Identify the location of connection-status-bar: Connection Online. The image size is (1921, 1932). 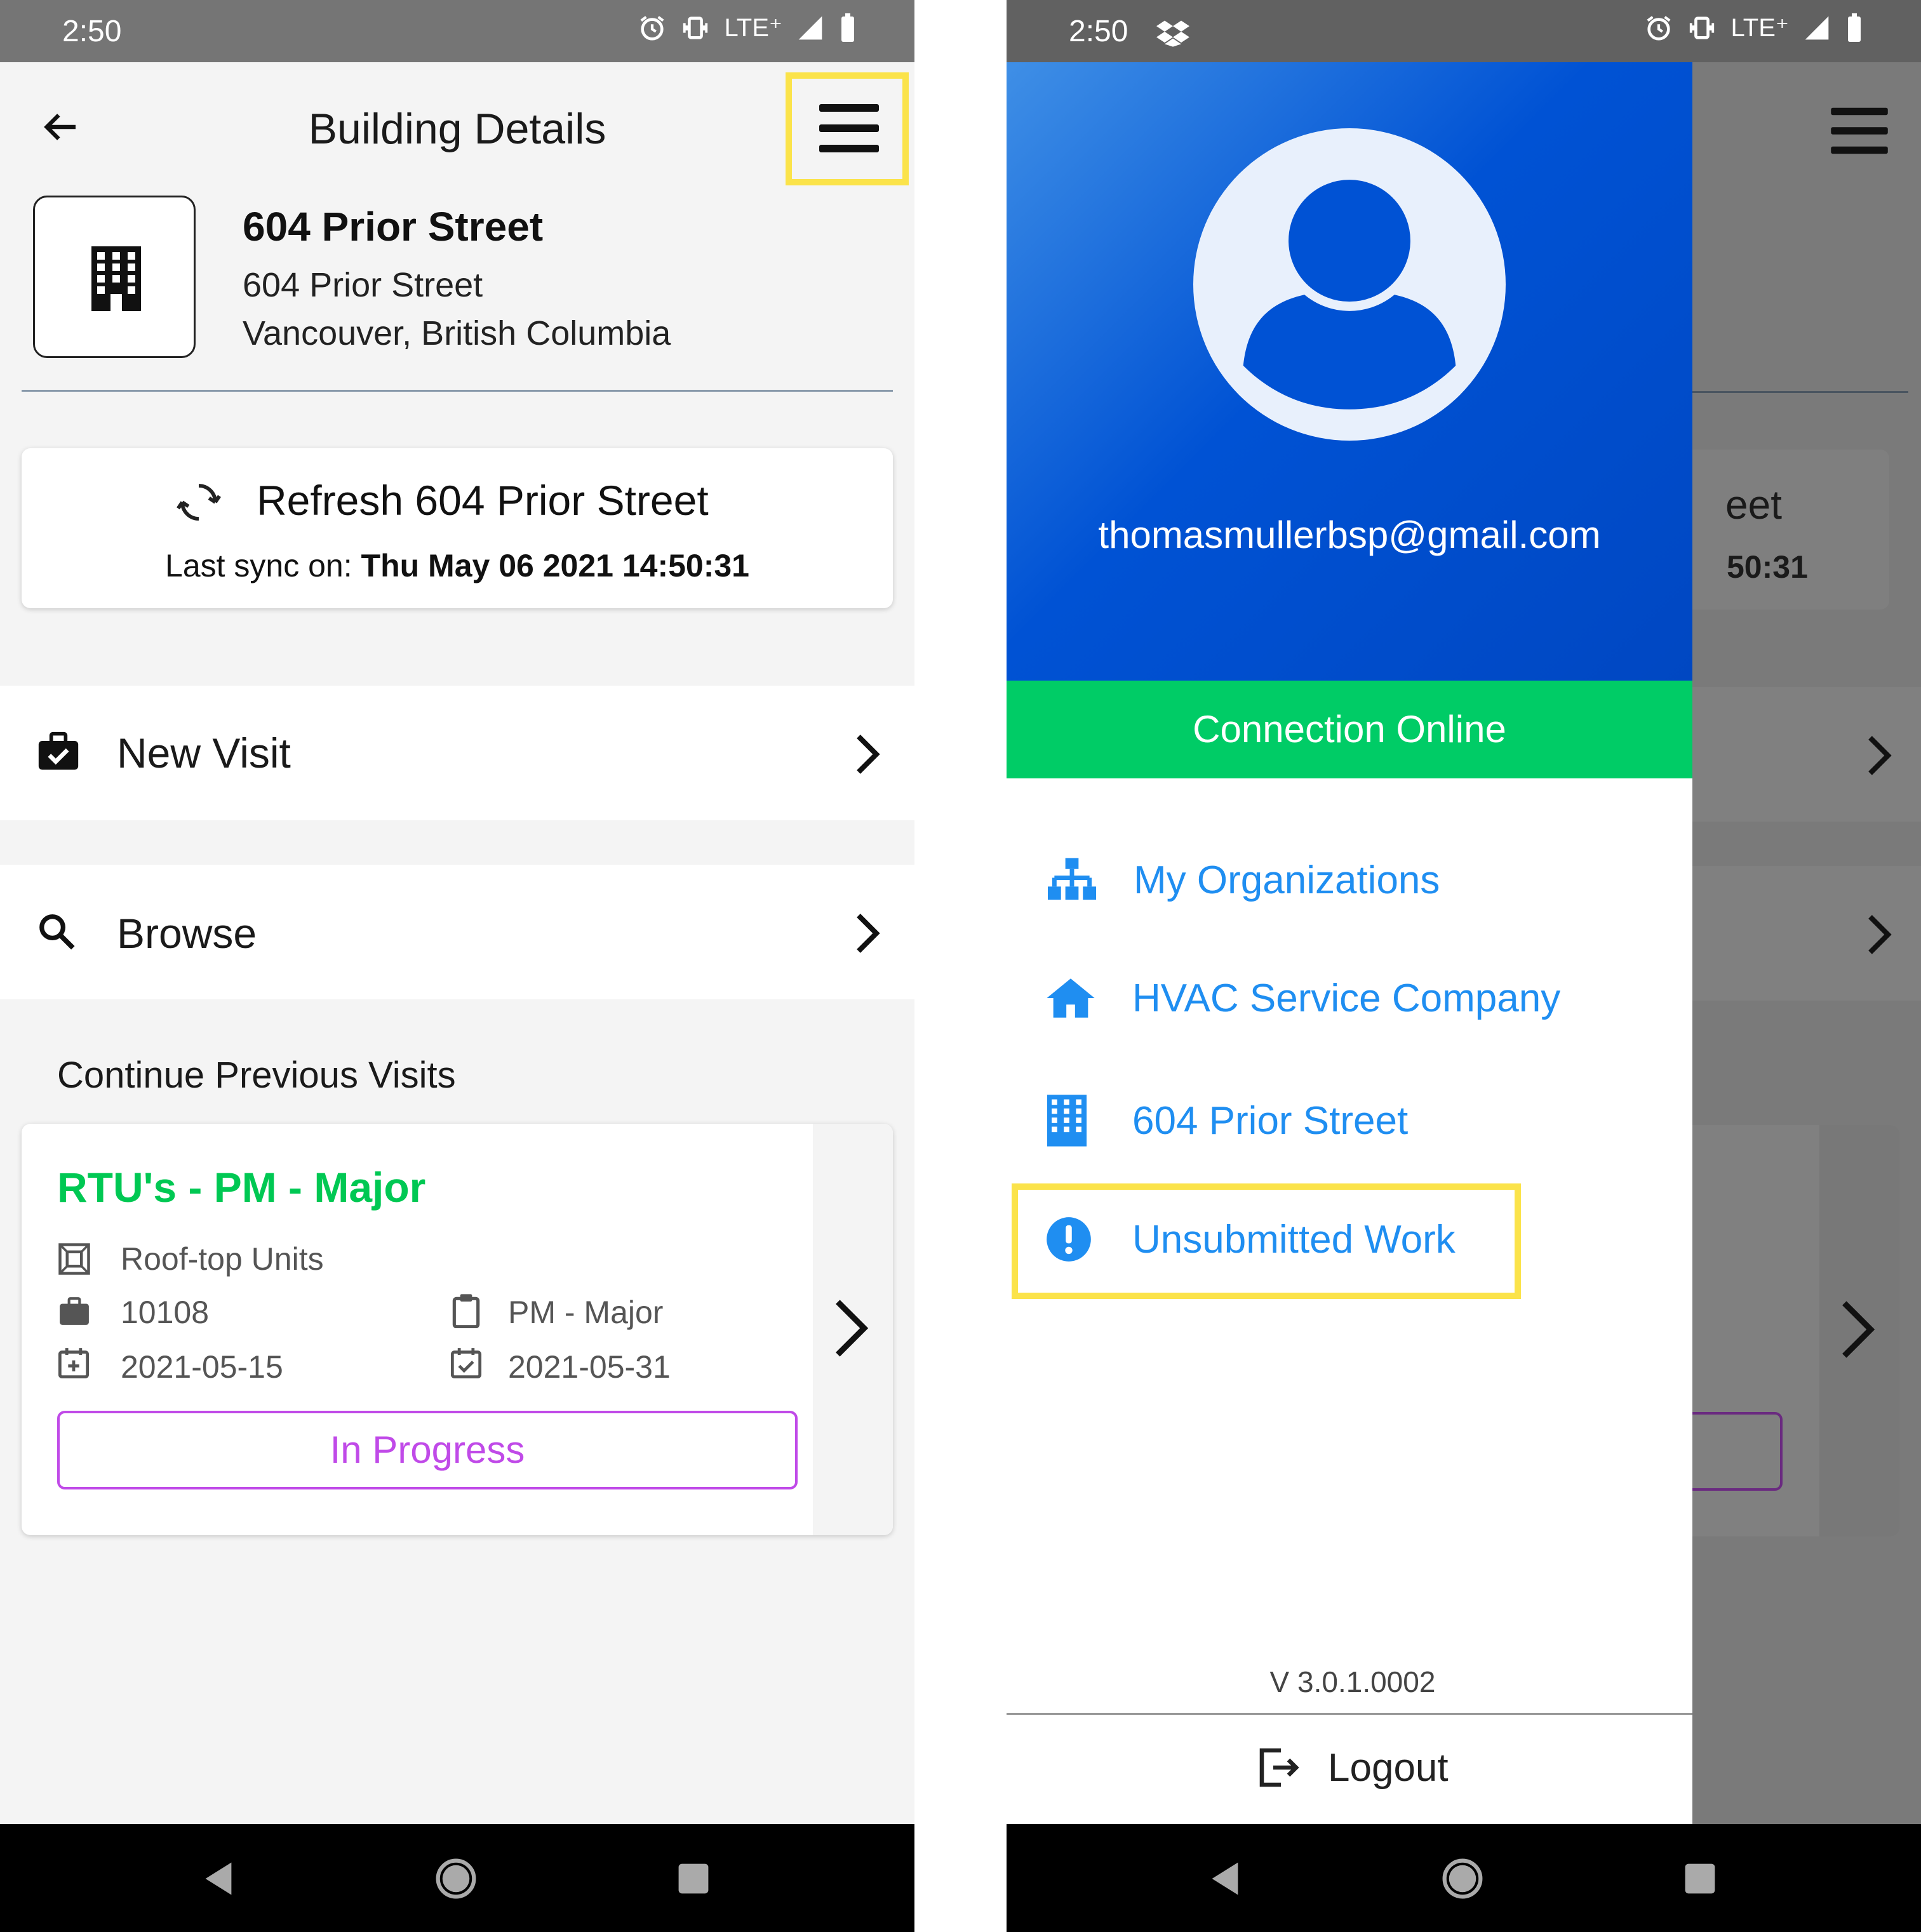
(1349, 729).